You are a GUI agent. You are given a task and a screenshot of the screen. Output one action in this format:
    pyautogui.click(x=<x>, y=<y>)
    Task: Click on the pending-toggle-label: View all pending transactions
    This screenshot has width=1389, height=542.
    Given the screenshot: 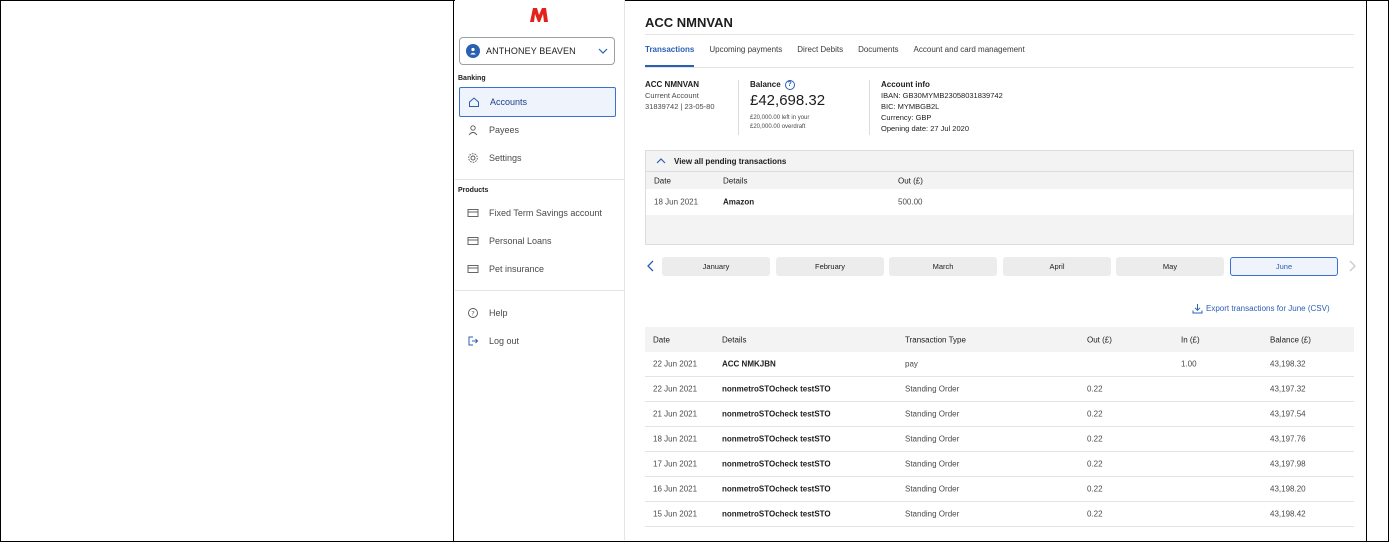 What is the action you would take?
    pyautogui.click(x=730, y=161)
    